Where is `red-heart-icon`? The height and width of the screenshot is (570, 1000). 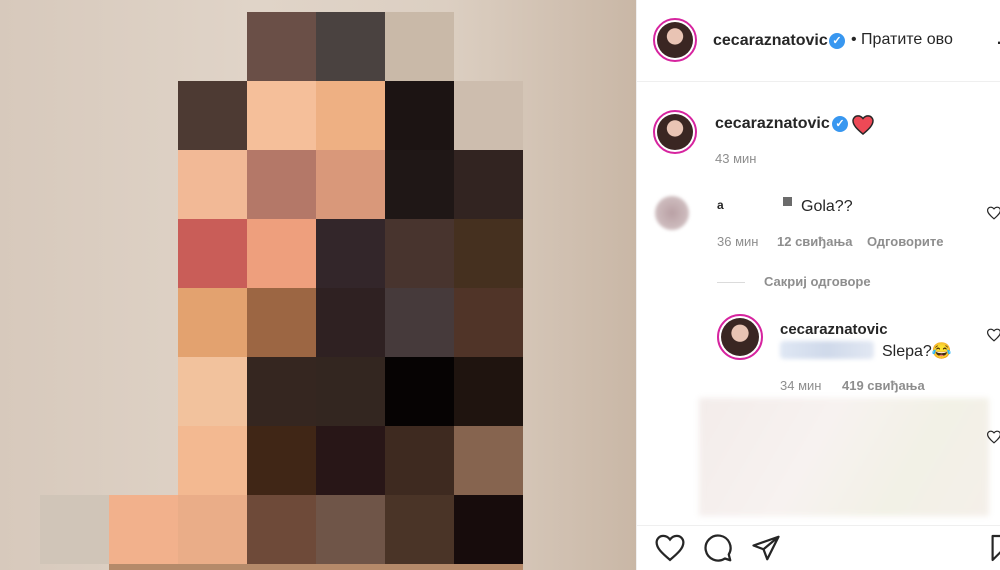 red-heart-icon is located at coordinates (863, 125).